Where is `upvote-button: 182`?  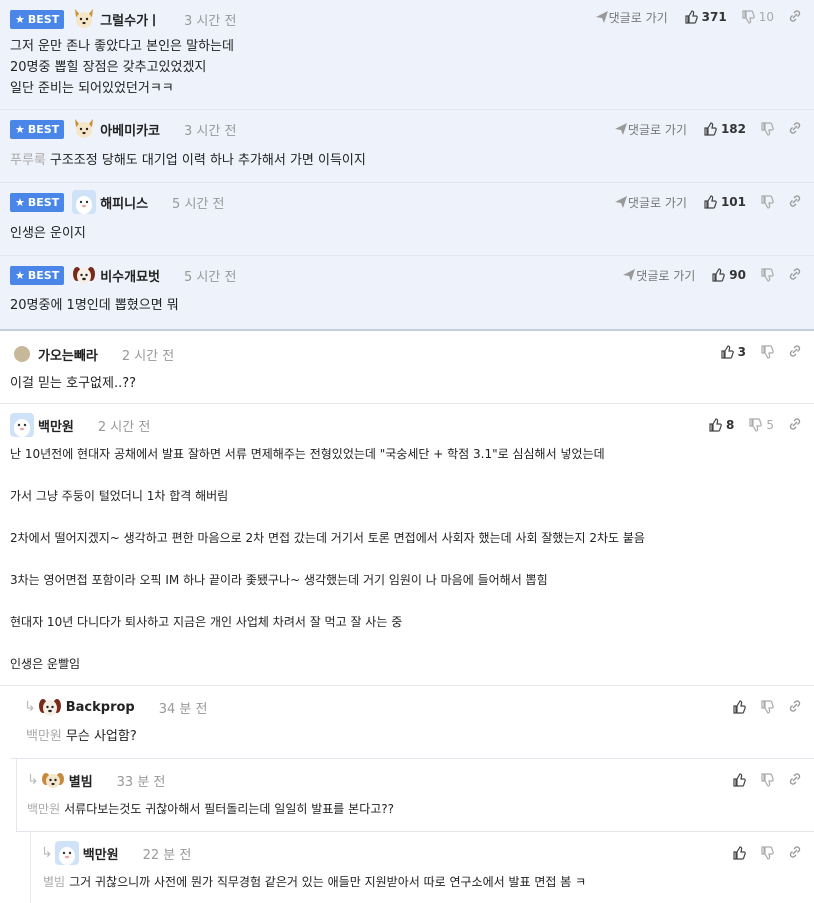 upvote-button: 182 is located at coordinates (724, 129).